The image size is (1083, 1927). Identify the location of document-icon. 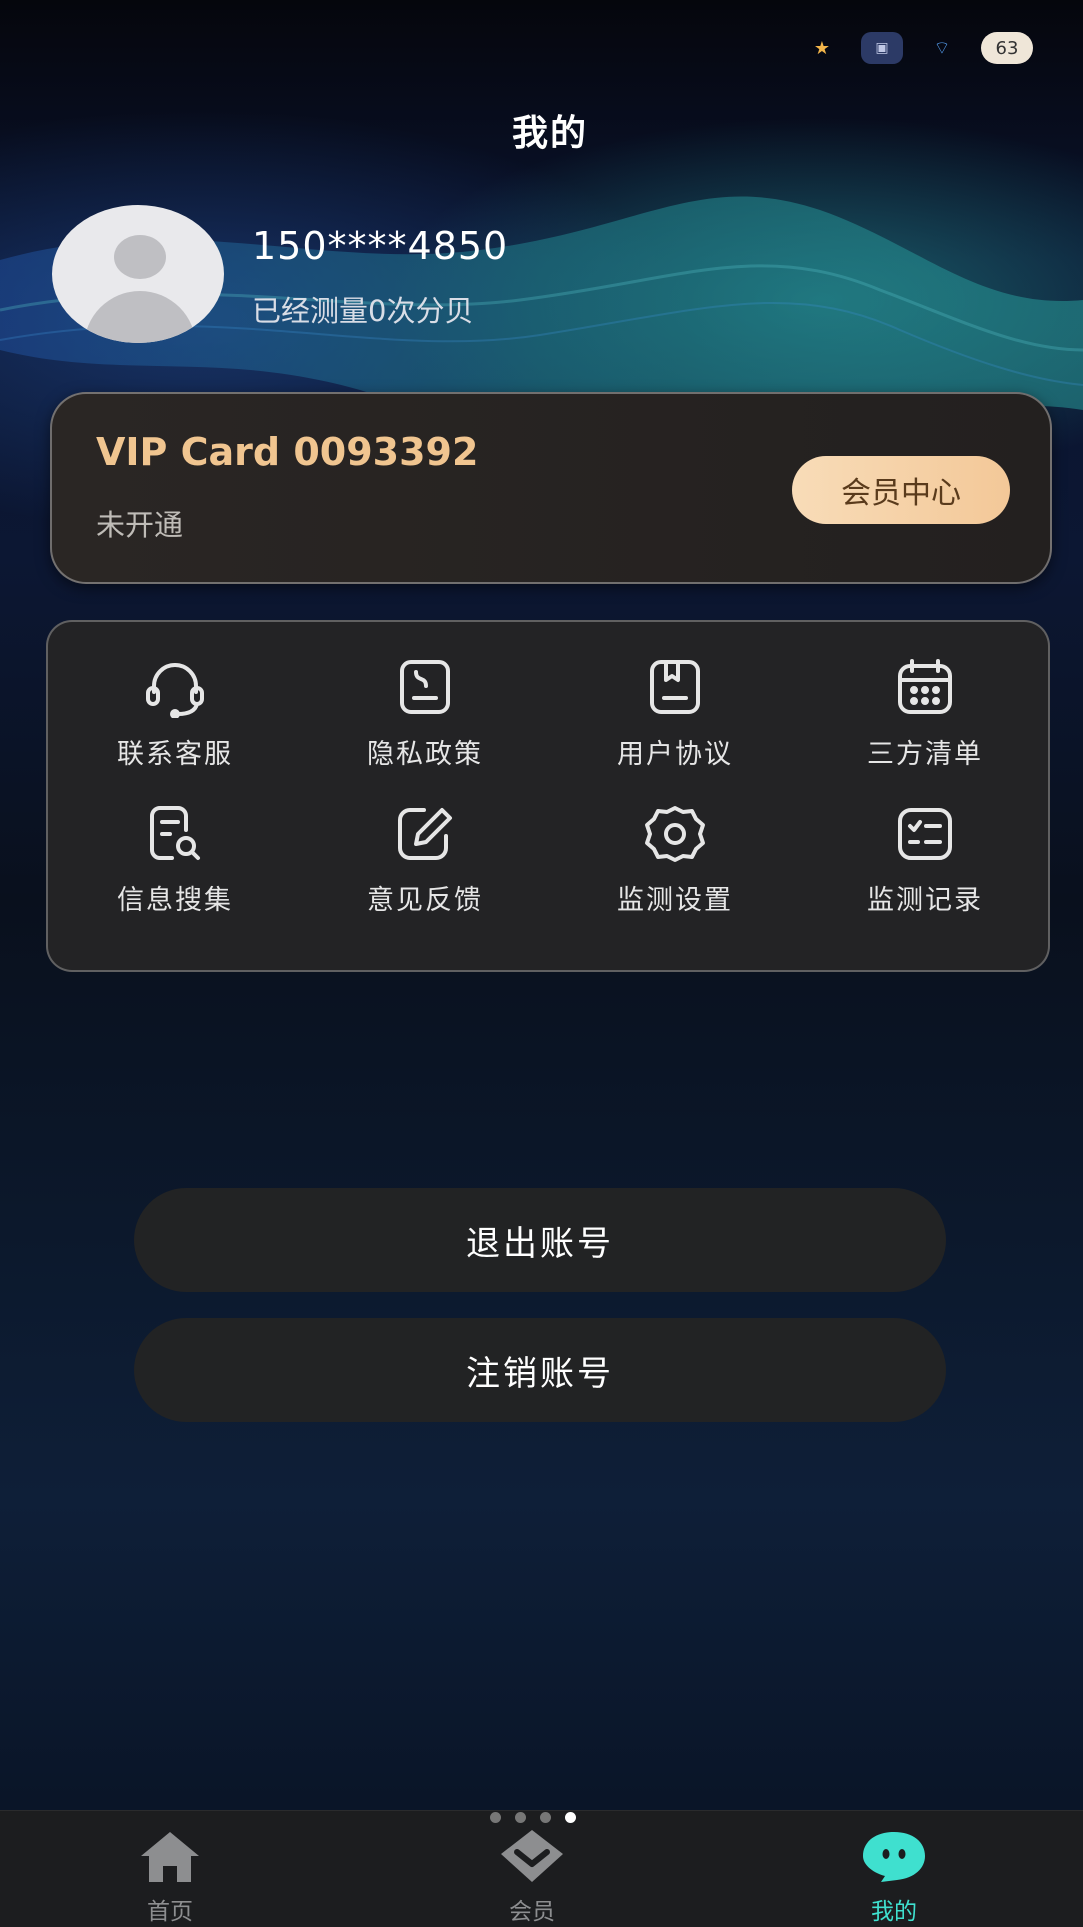
(425, 687).